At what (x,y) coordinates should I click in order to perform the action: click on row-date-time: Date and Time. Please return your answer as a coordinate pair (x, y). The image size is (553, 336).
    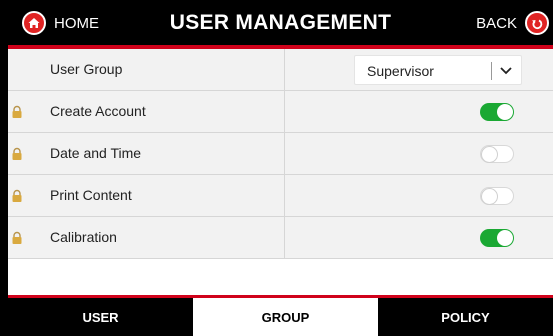
    Looking at the image, I should click on (280, 154).